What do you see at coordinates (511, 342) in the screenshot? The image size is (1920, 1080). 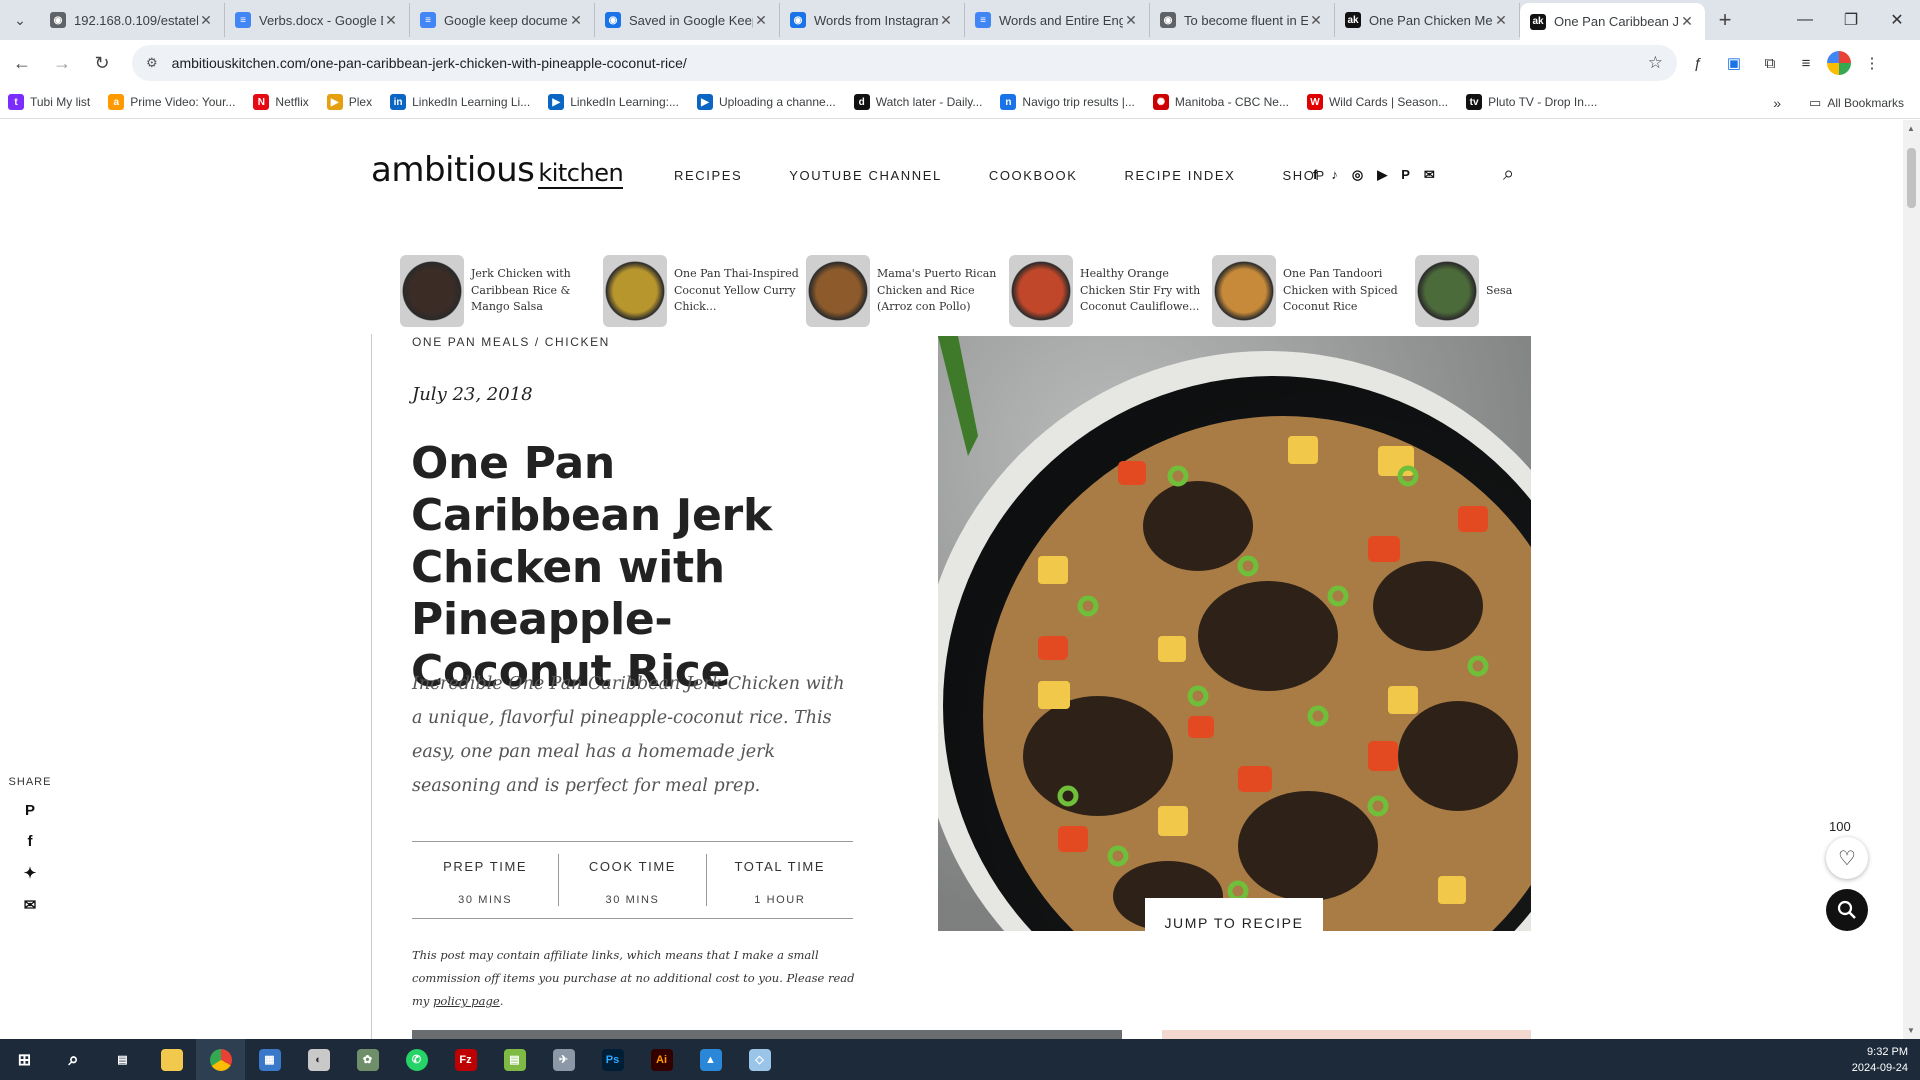 I see `breadcrumb: ONE PAN MEALS / CHICKEN` at bounding box center [511, 342].